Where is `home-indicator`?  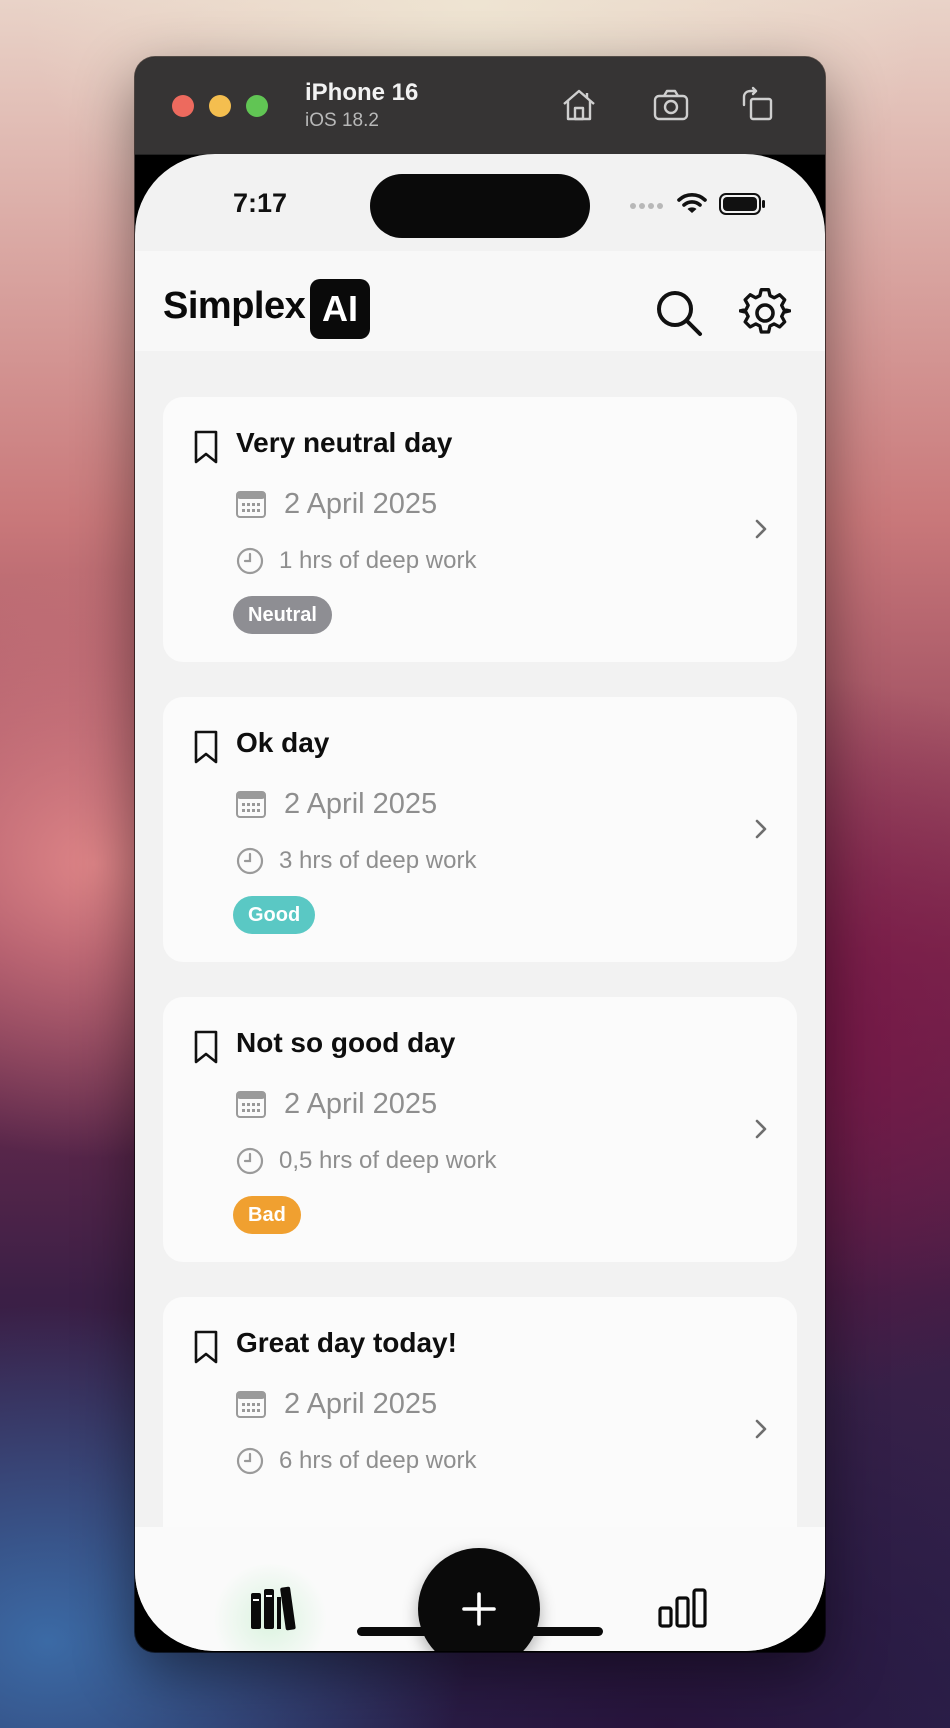
home-indicator is located at coordinates (480, 1631).